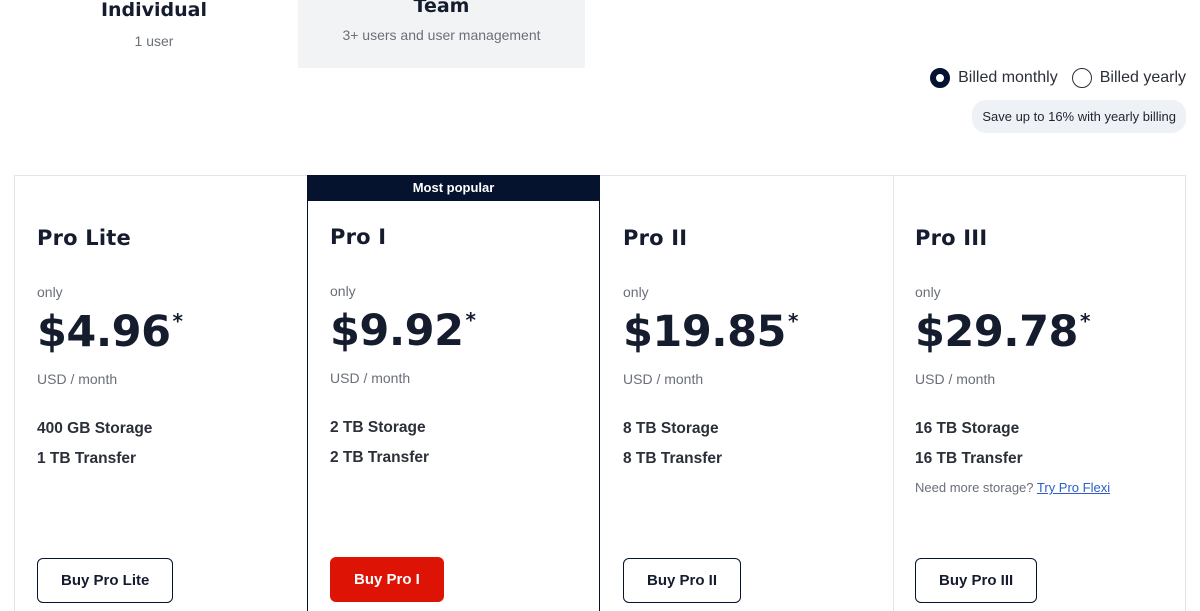 The height and width of the screenshot is (611, 1200). Describe the element at coordinates (397, 331) in the screenshot. I see `price-amount: $9.92` at that location.